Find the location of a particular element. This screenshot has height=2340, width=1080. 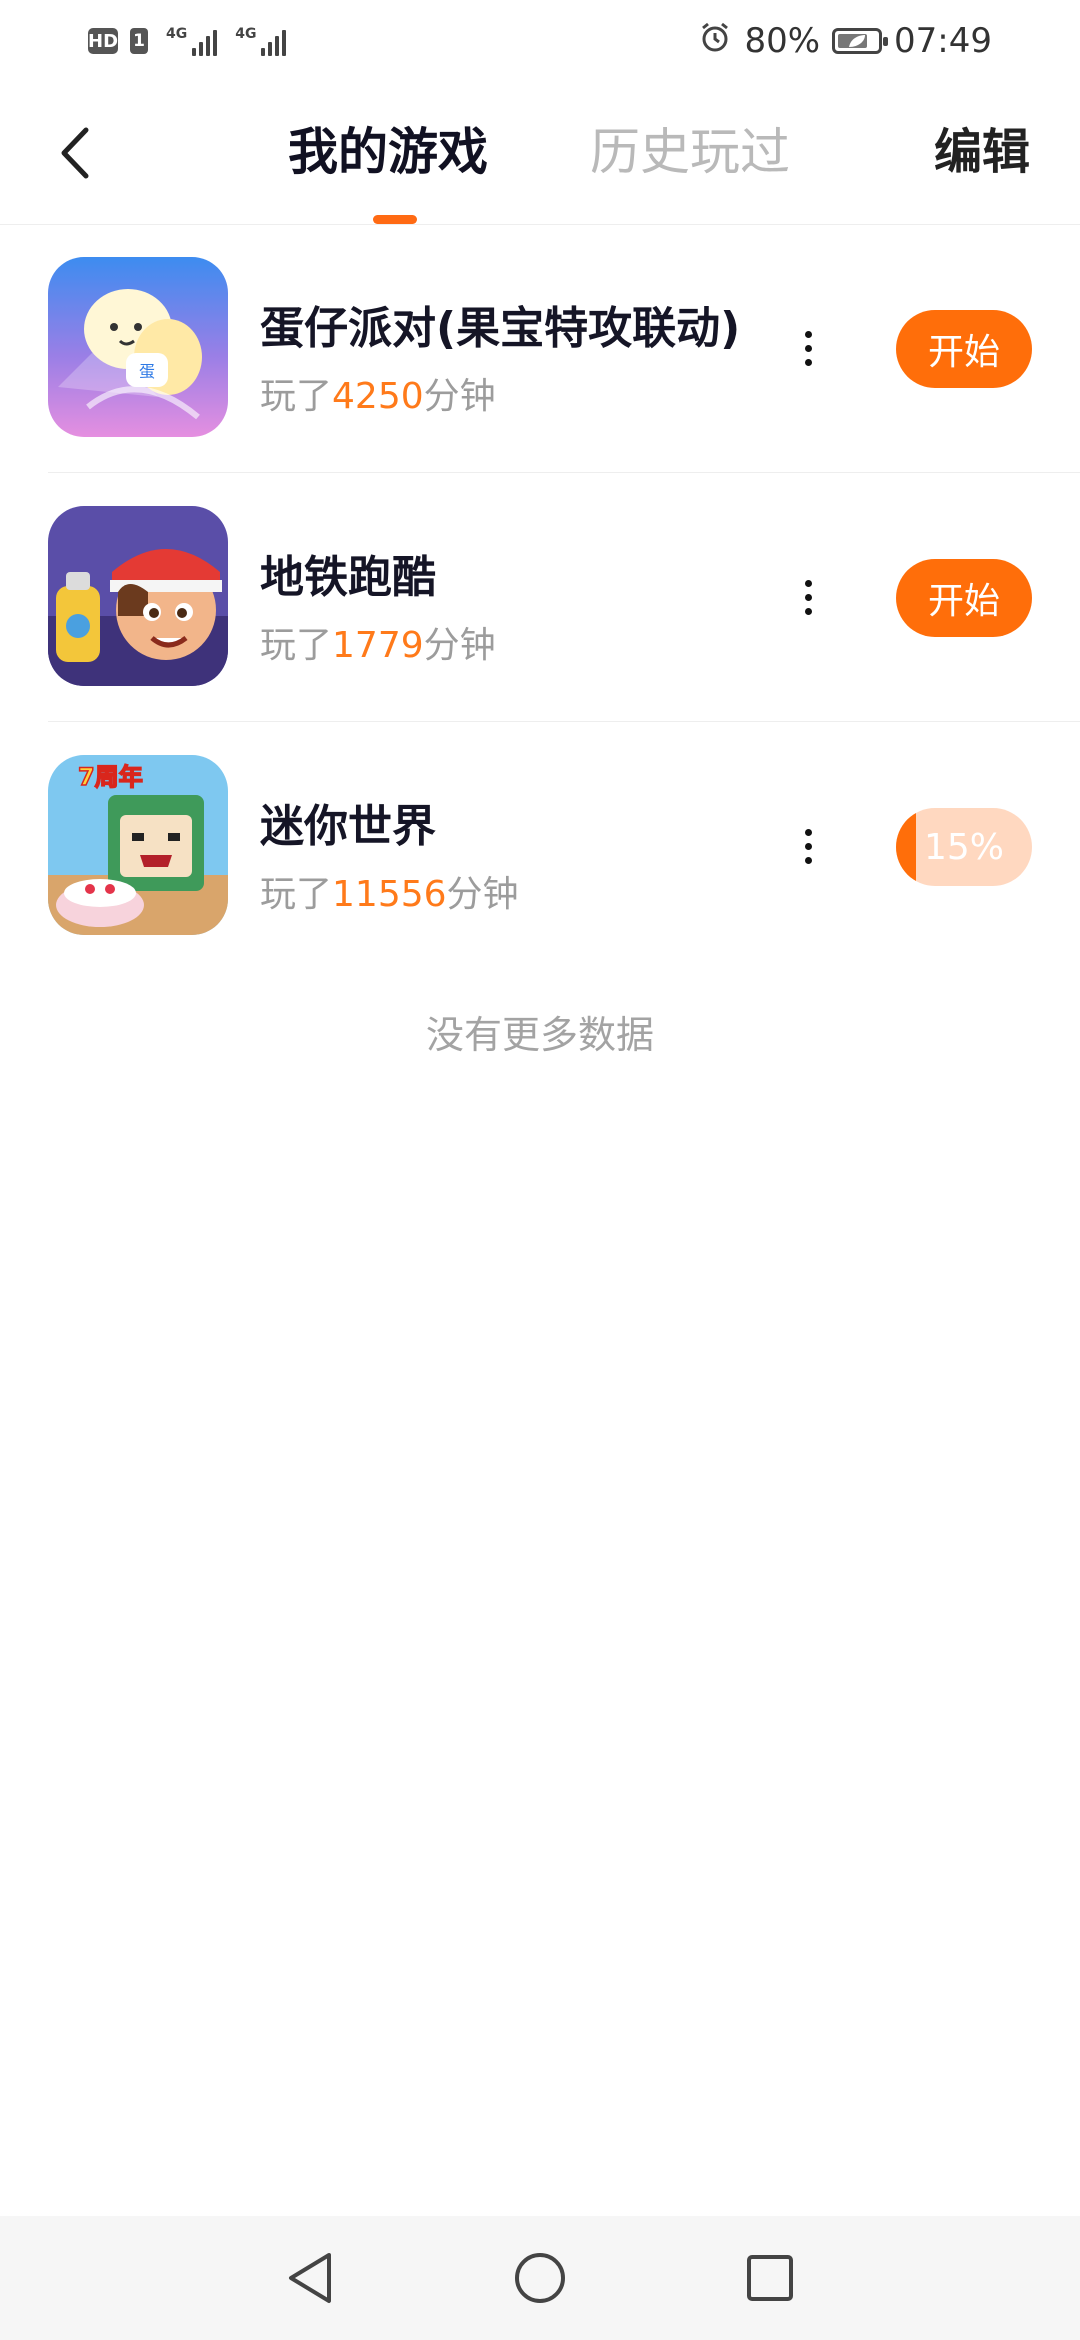

game-row-subway-surfers: 地铁跑酷 玩了1779分钟 开始 is located at coordinates (564, 597).